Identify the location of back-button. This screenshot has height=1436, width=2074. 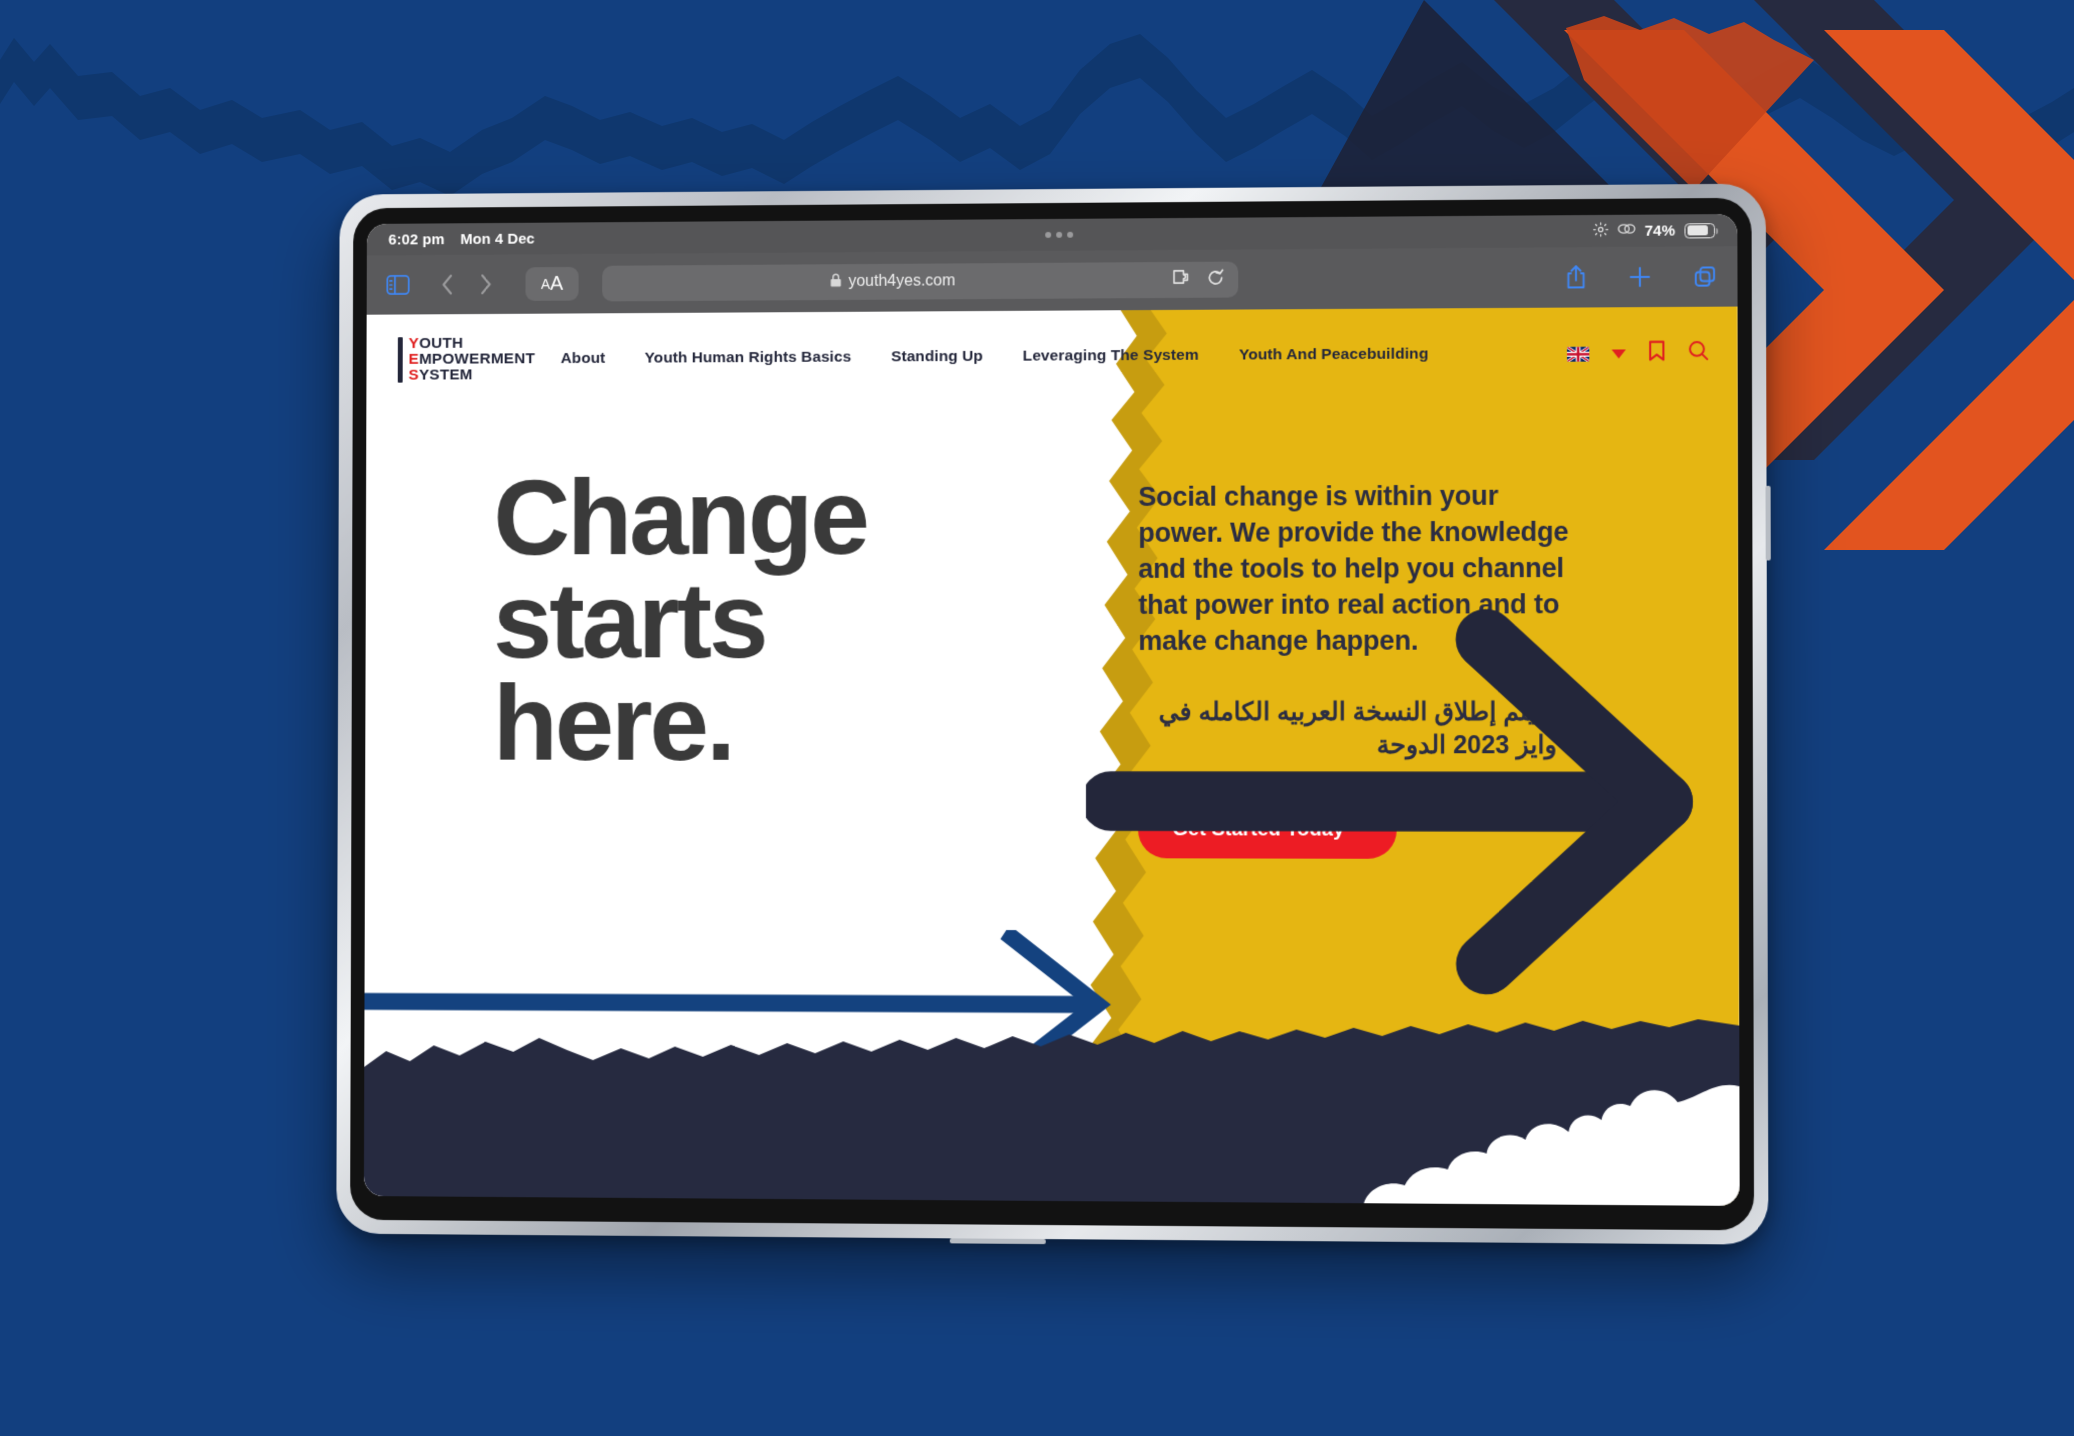
(447, 285).